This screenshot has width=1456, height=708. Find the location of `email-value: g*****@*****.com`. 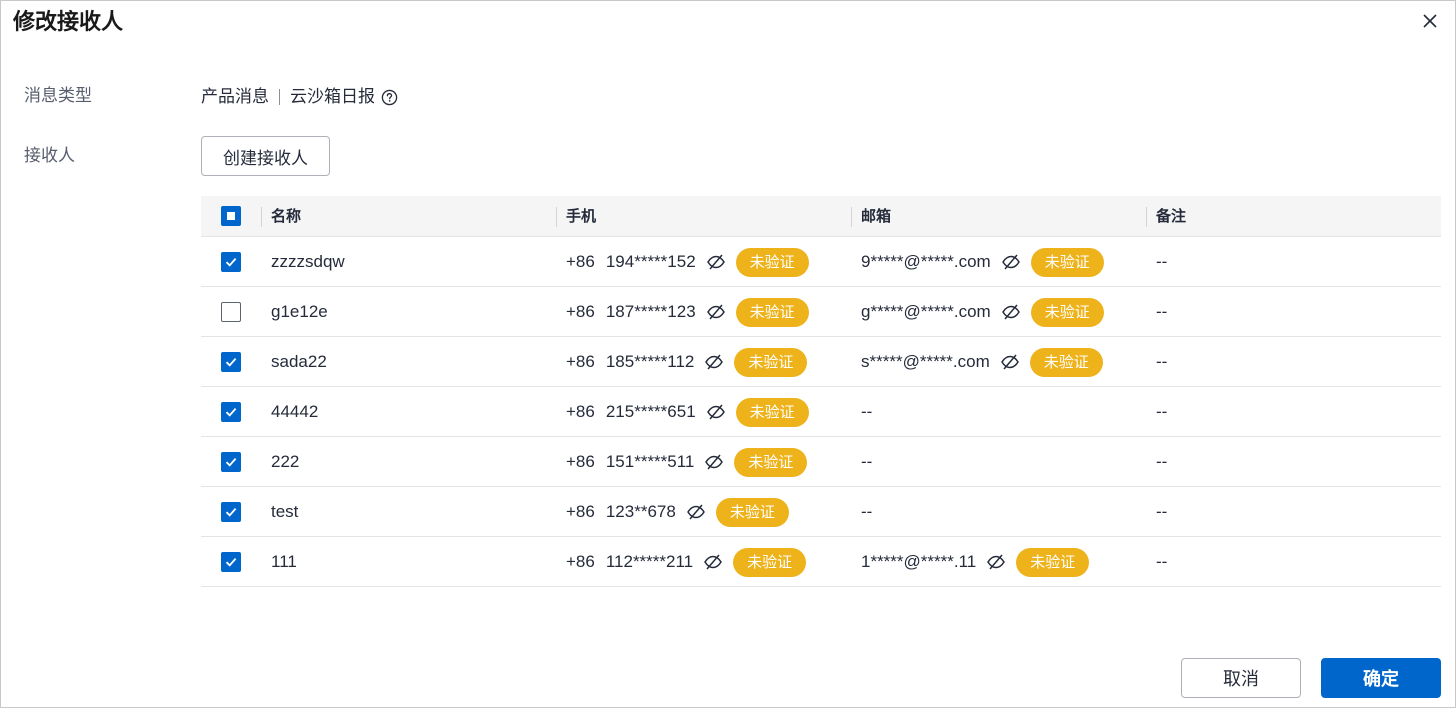

email-value: g*****@*****.com is located at coordinates (926, 311).